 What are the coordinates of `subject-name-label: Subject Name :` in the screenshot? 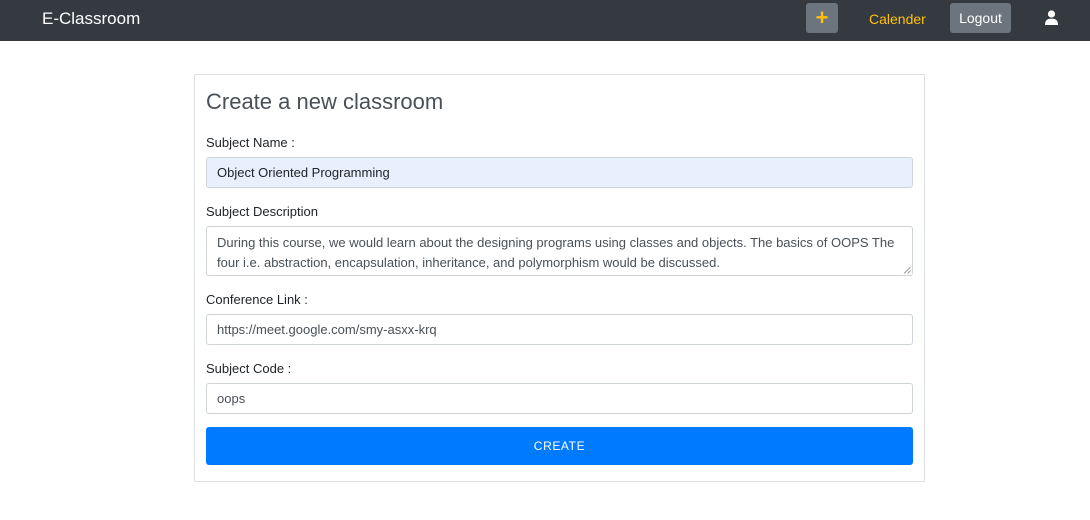 It's located at (250, 142).